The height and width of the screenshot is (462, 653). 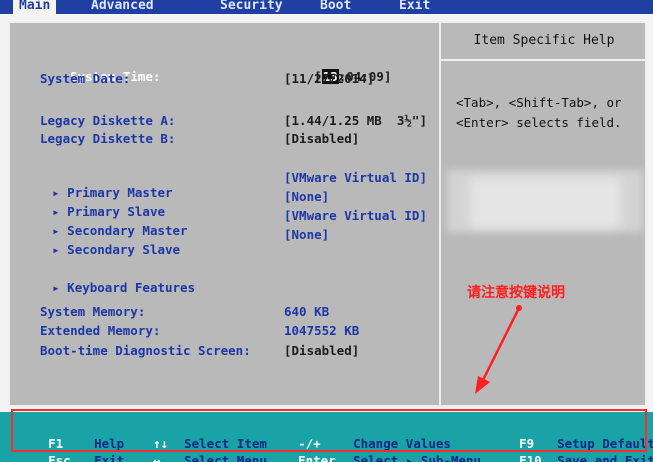 I want to click on key-help-highlight-box, so click(x=329, y=430).